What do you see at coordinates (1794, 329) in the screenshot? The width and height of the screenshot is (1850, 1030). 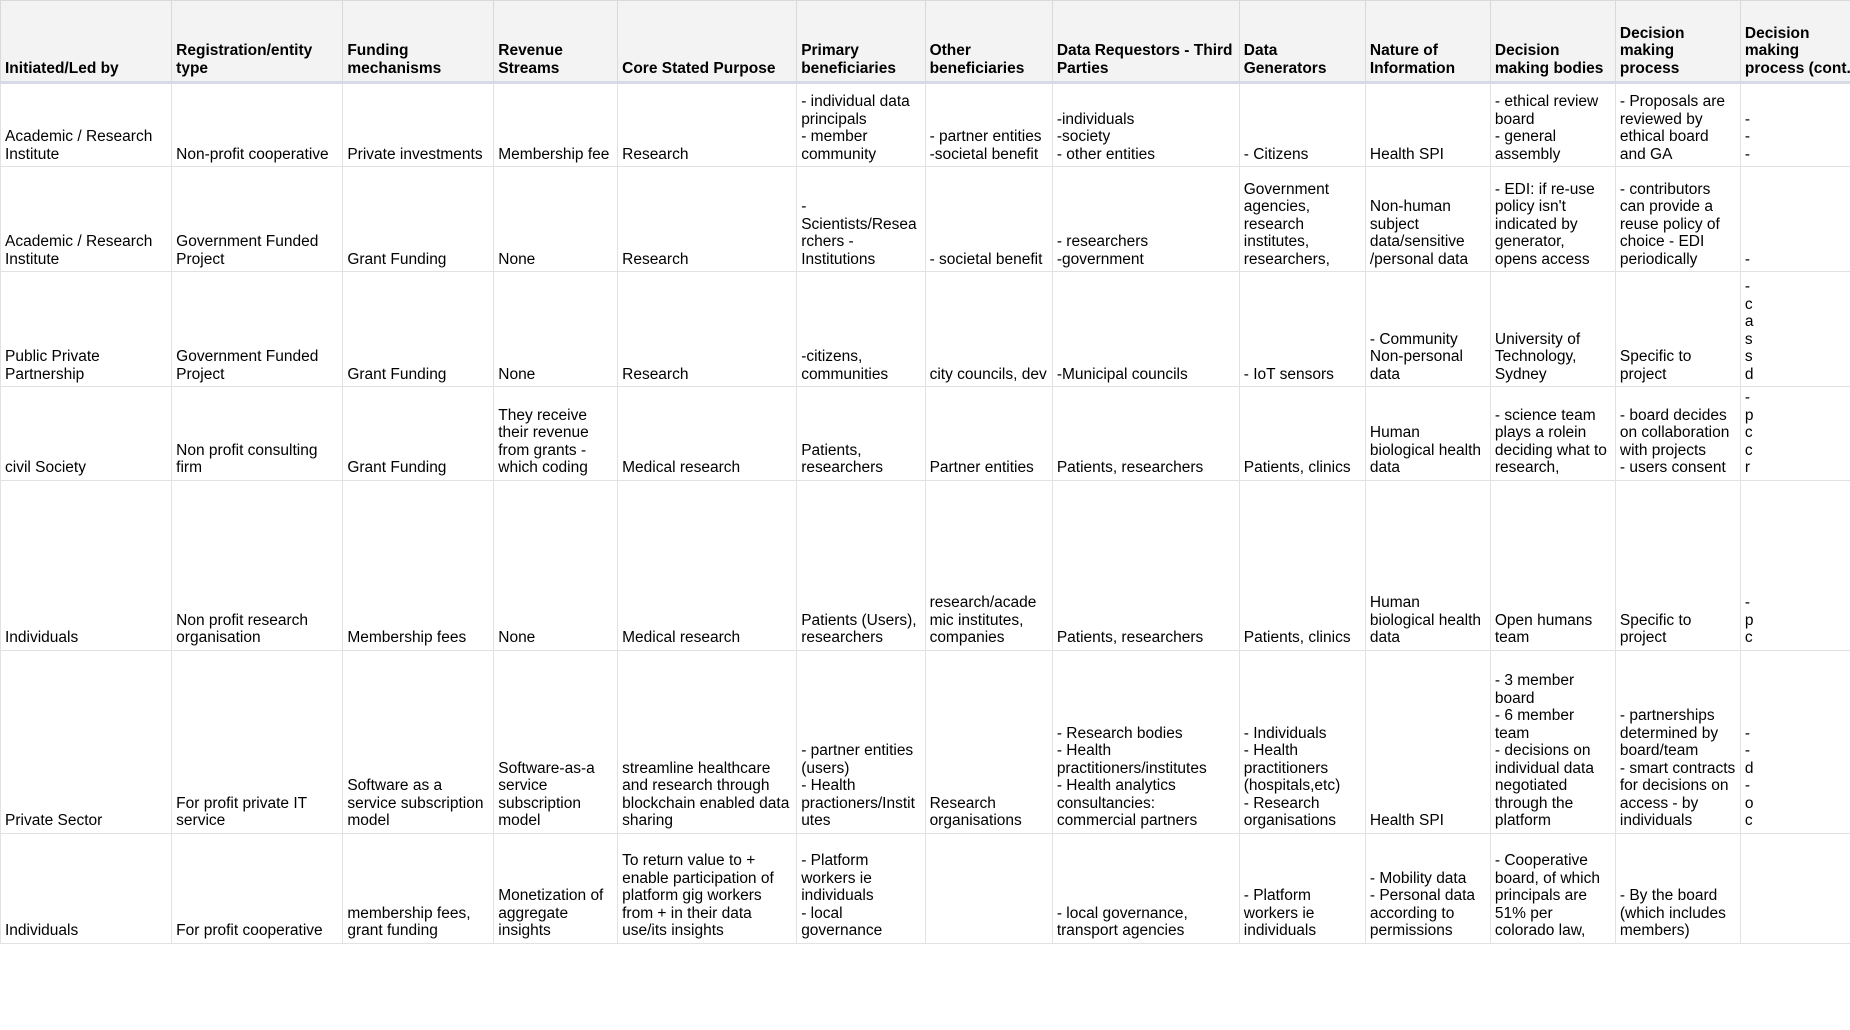 I see `cell-overflow: - c a s s d` at bounding box center [1794, 329].